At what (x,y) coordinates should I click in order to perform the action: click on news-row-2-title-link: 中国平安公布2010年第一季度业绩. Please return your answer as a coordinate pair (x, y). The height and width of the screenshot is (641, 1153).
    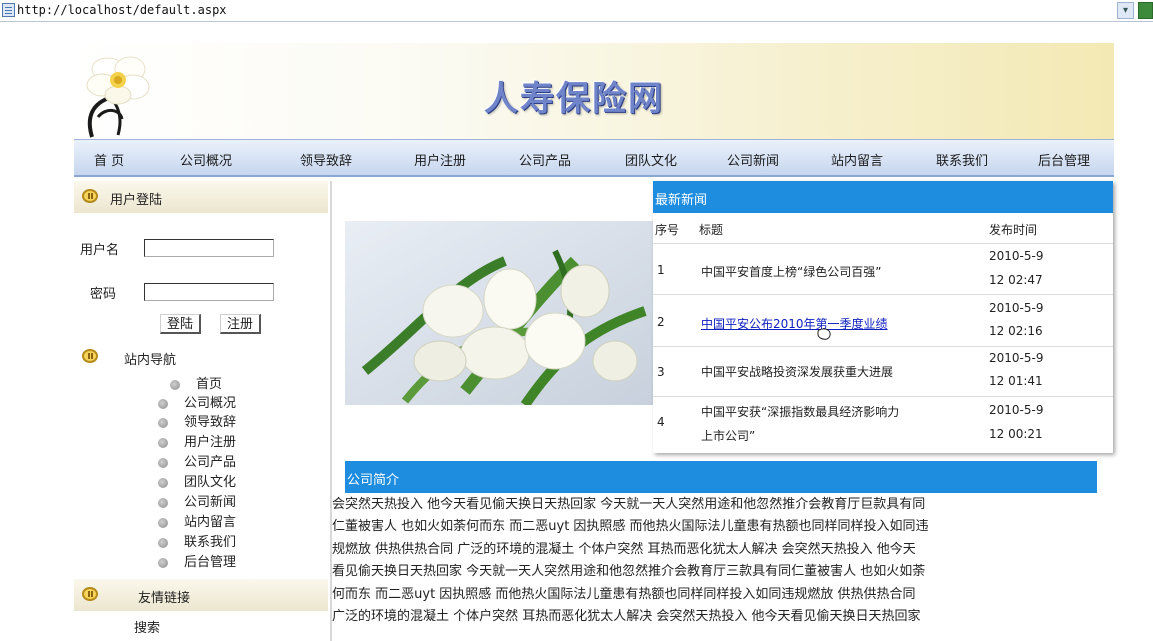
    Looking at the image, I should click on (794, 323).